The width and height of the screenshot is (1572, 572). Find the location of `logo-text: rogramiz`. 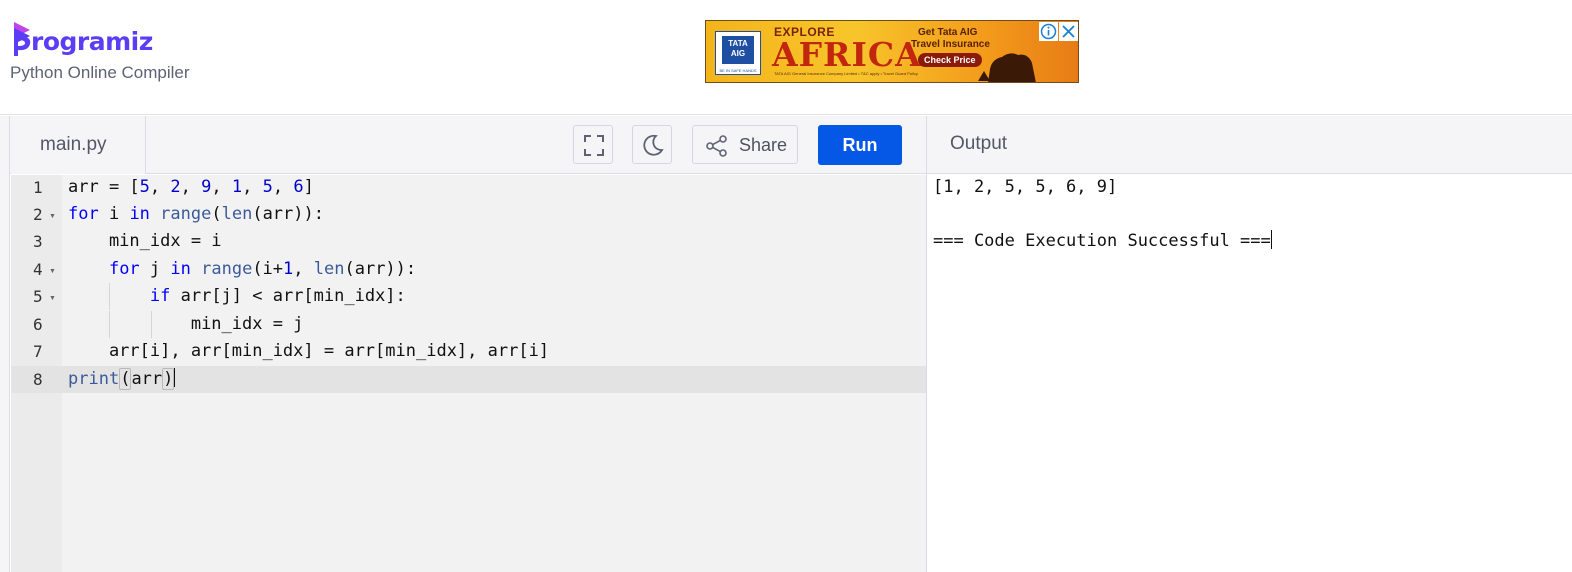

logo-text: rogramiz is located at coordinates (92, 41).